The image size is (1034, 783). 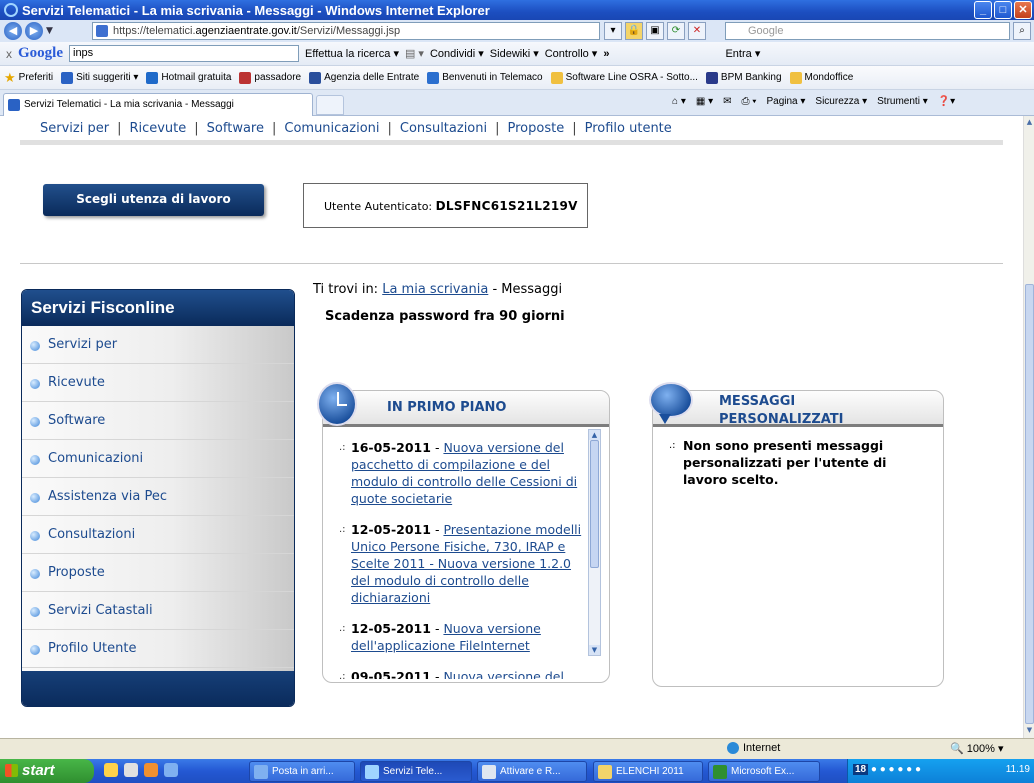 I want to click on history-dropdown-icon: ▼, so click(x=49, y=31).